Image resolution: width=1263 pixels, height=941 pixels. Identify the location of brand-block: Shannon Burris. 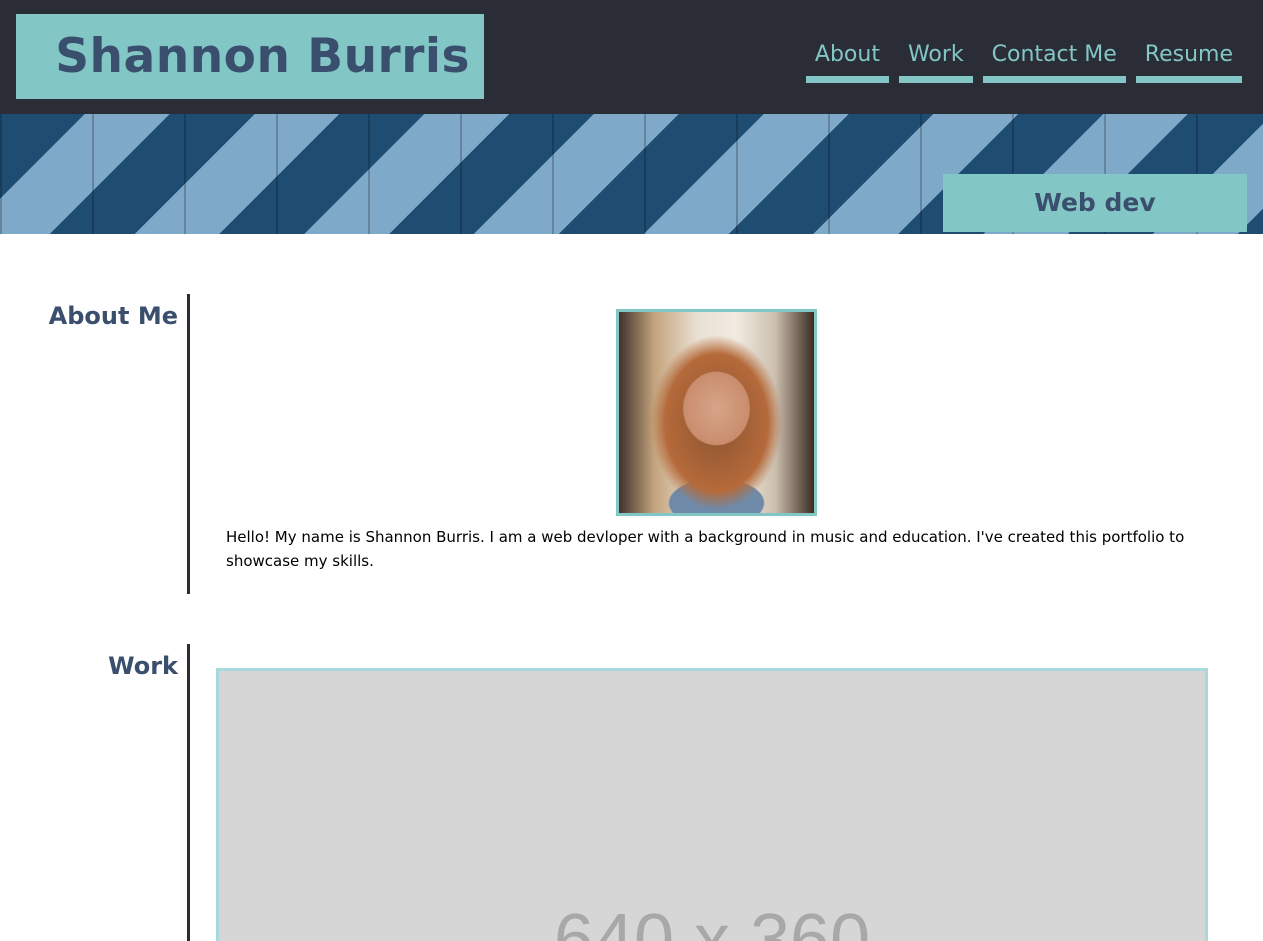
(250, 56).